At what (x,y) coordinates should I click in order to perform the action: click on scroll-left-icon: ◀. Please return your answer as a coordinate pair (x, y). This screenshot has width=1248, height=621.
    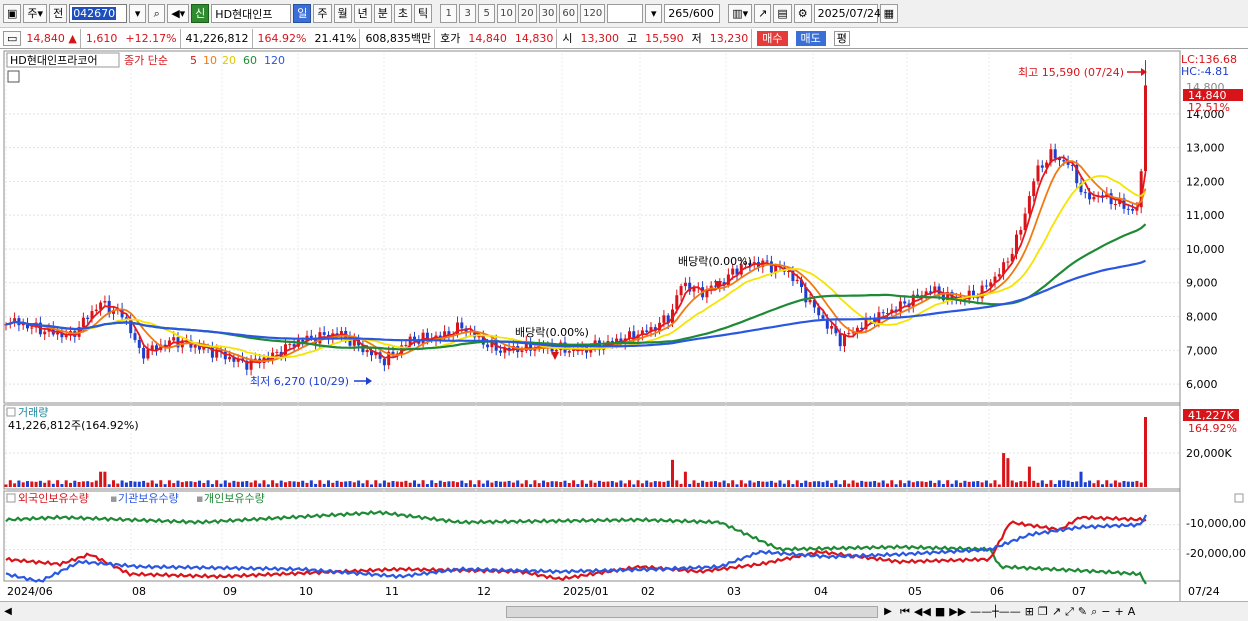
    Looking at the image, I should click on (8, 611).